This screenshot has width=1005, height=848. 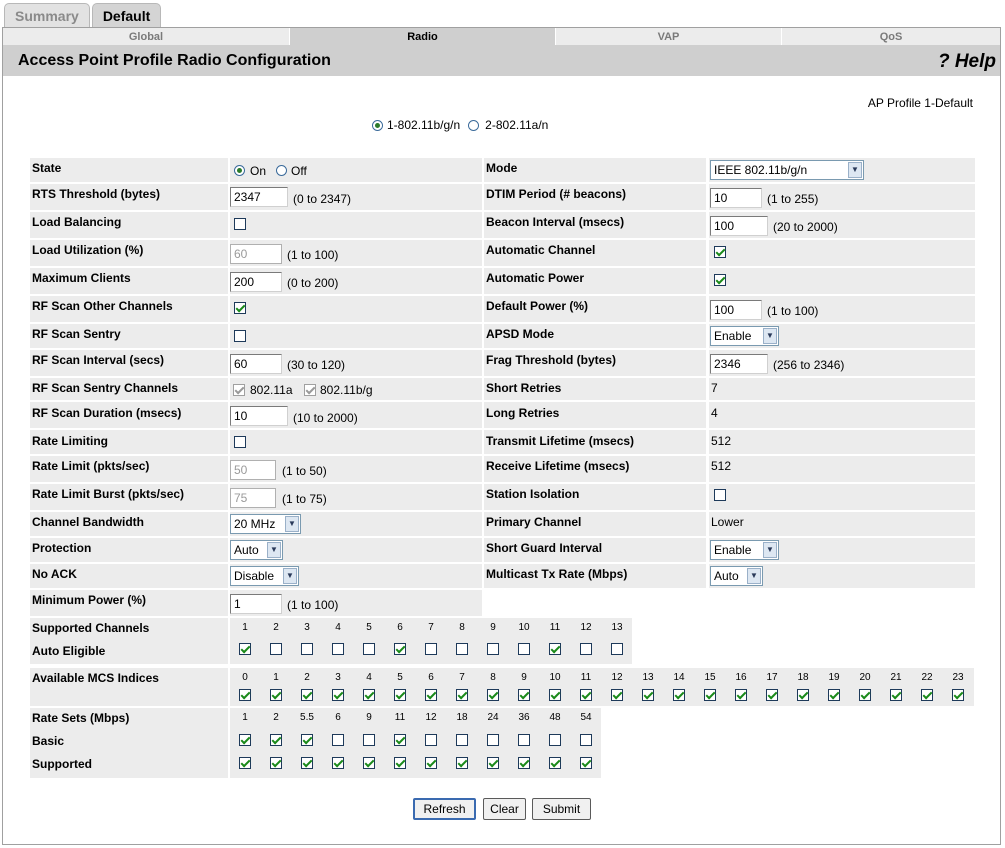 I want to click on submit-button: Submit, so click(x=561, y=809).